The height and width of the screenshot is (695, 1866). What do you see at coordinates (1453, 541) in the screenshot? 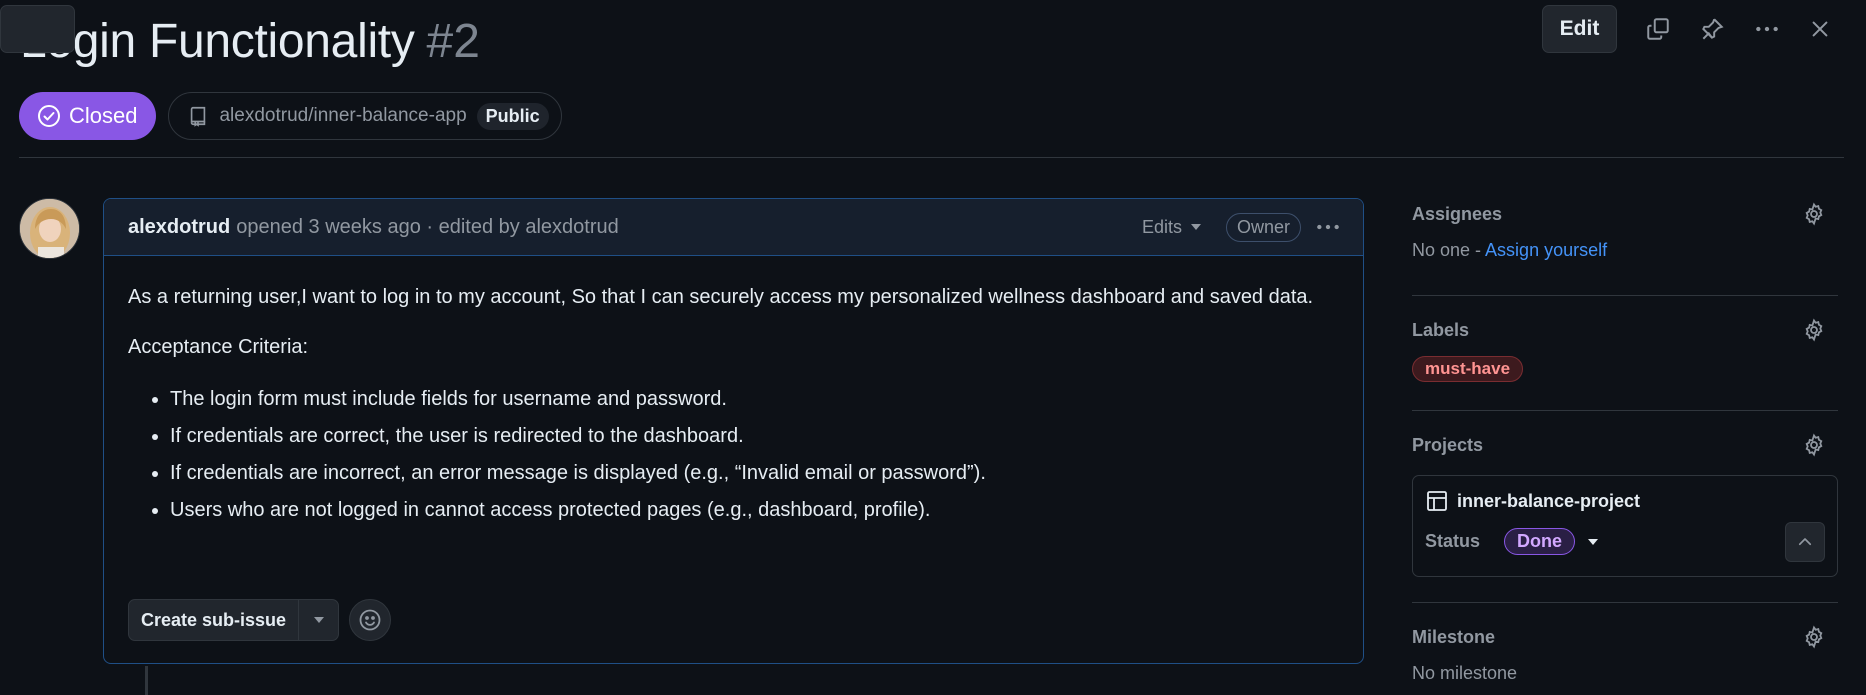
I see `status-label: Status` at bounding box center [1453, 541].